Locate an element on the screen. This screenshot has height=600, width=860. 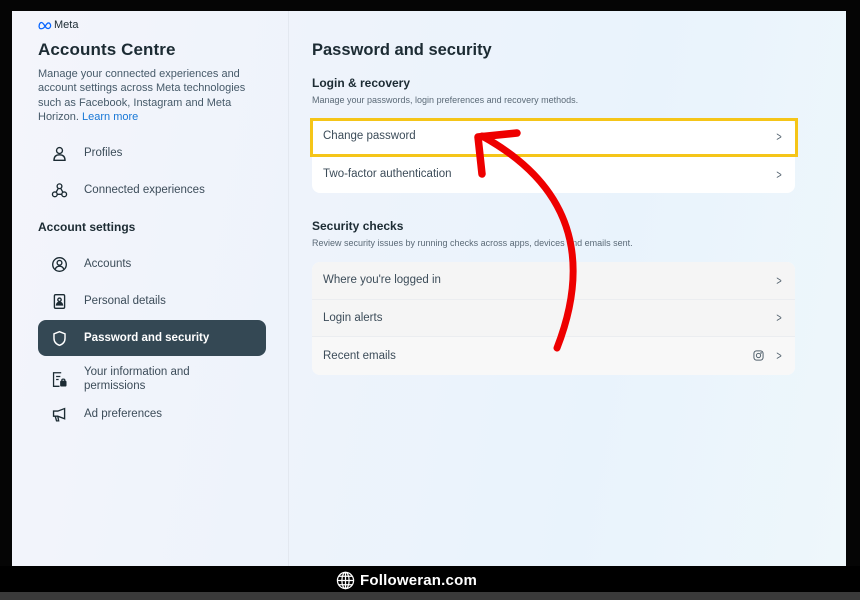
page-title: Password and security is located at coordinates (402, 50).